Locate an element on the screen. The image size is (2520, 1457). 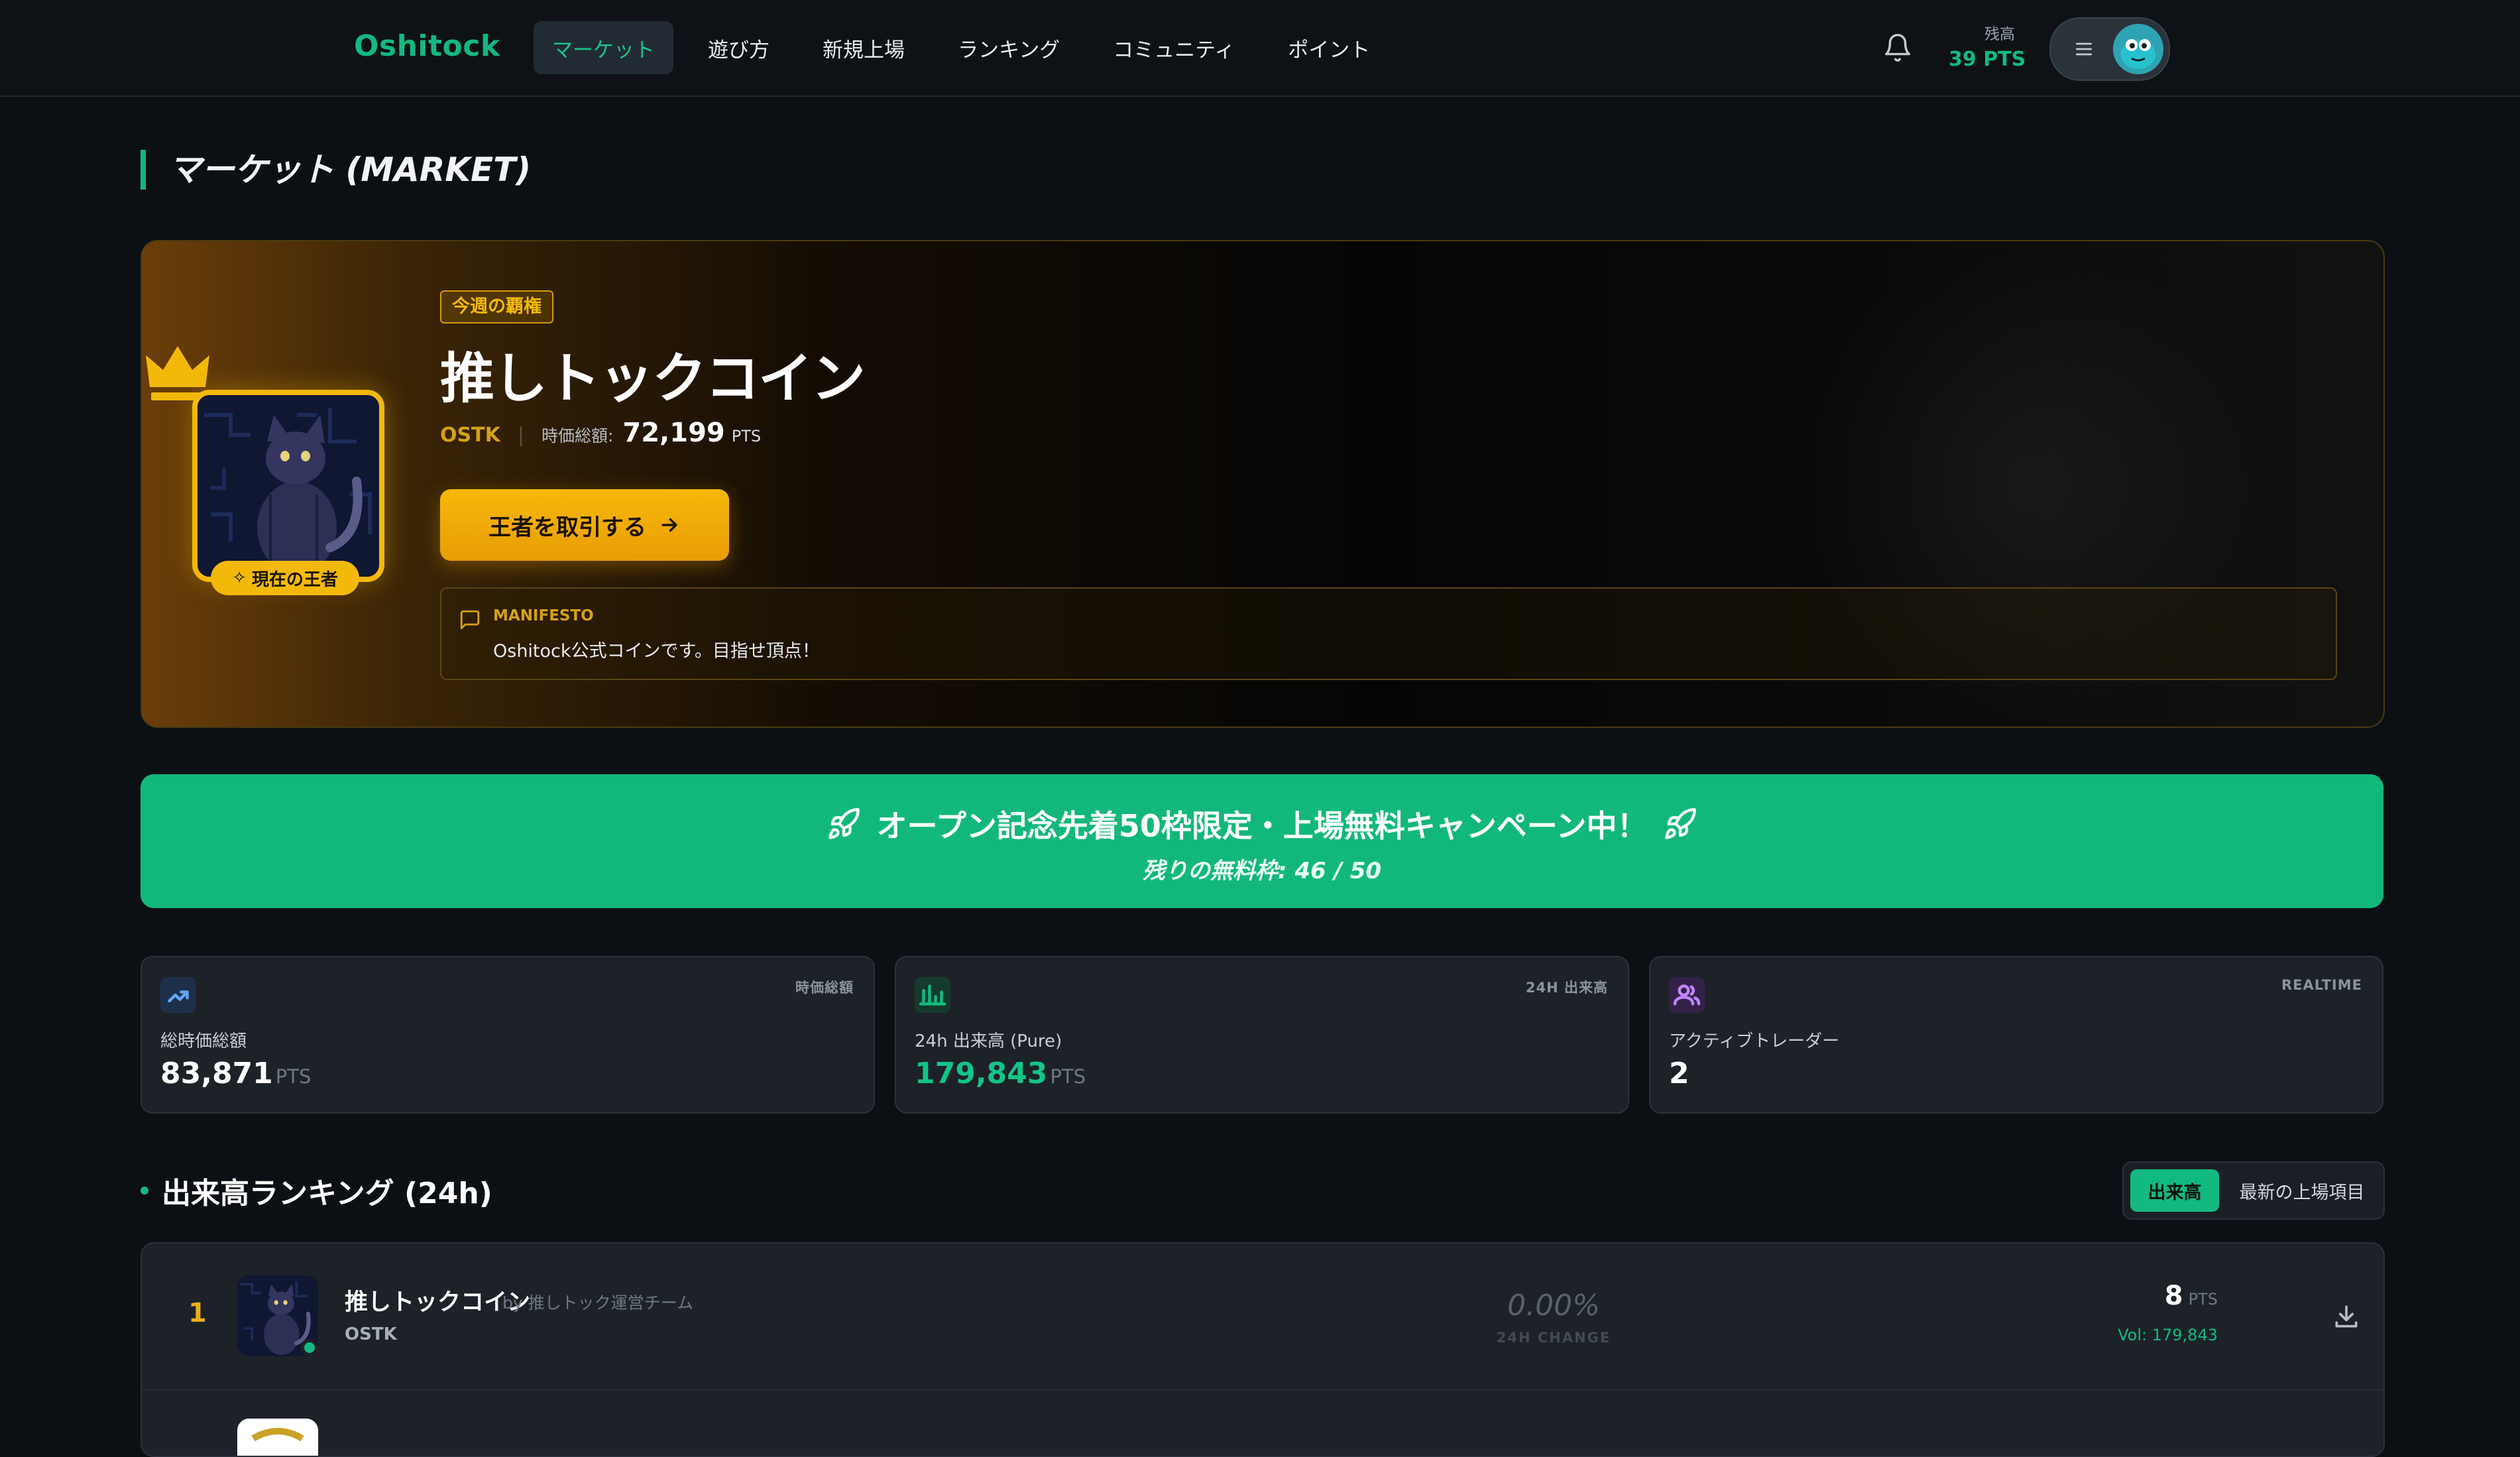
stat-value: 179,843 PTS is located at coordinates (1000, 1073).